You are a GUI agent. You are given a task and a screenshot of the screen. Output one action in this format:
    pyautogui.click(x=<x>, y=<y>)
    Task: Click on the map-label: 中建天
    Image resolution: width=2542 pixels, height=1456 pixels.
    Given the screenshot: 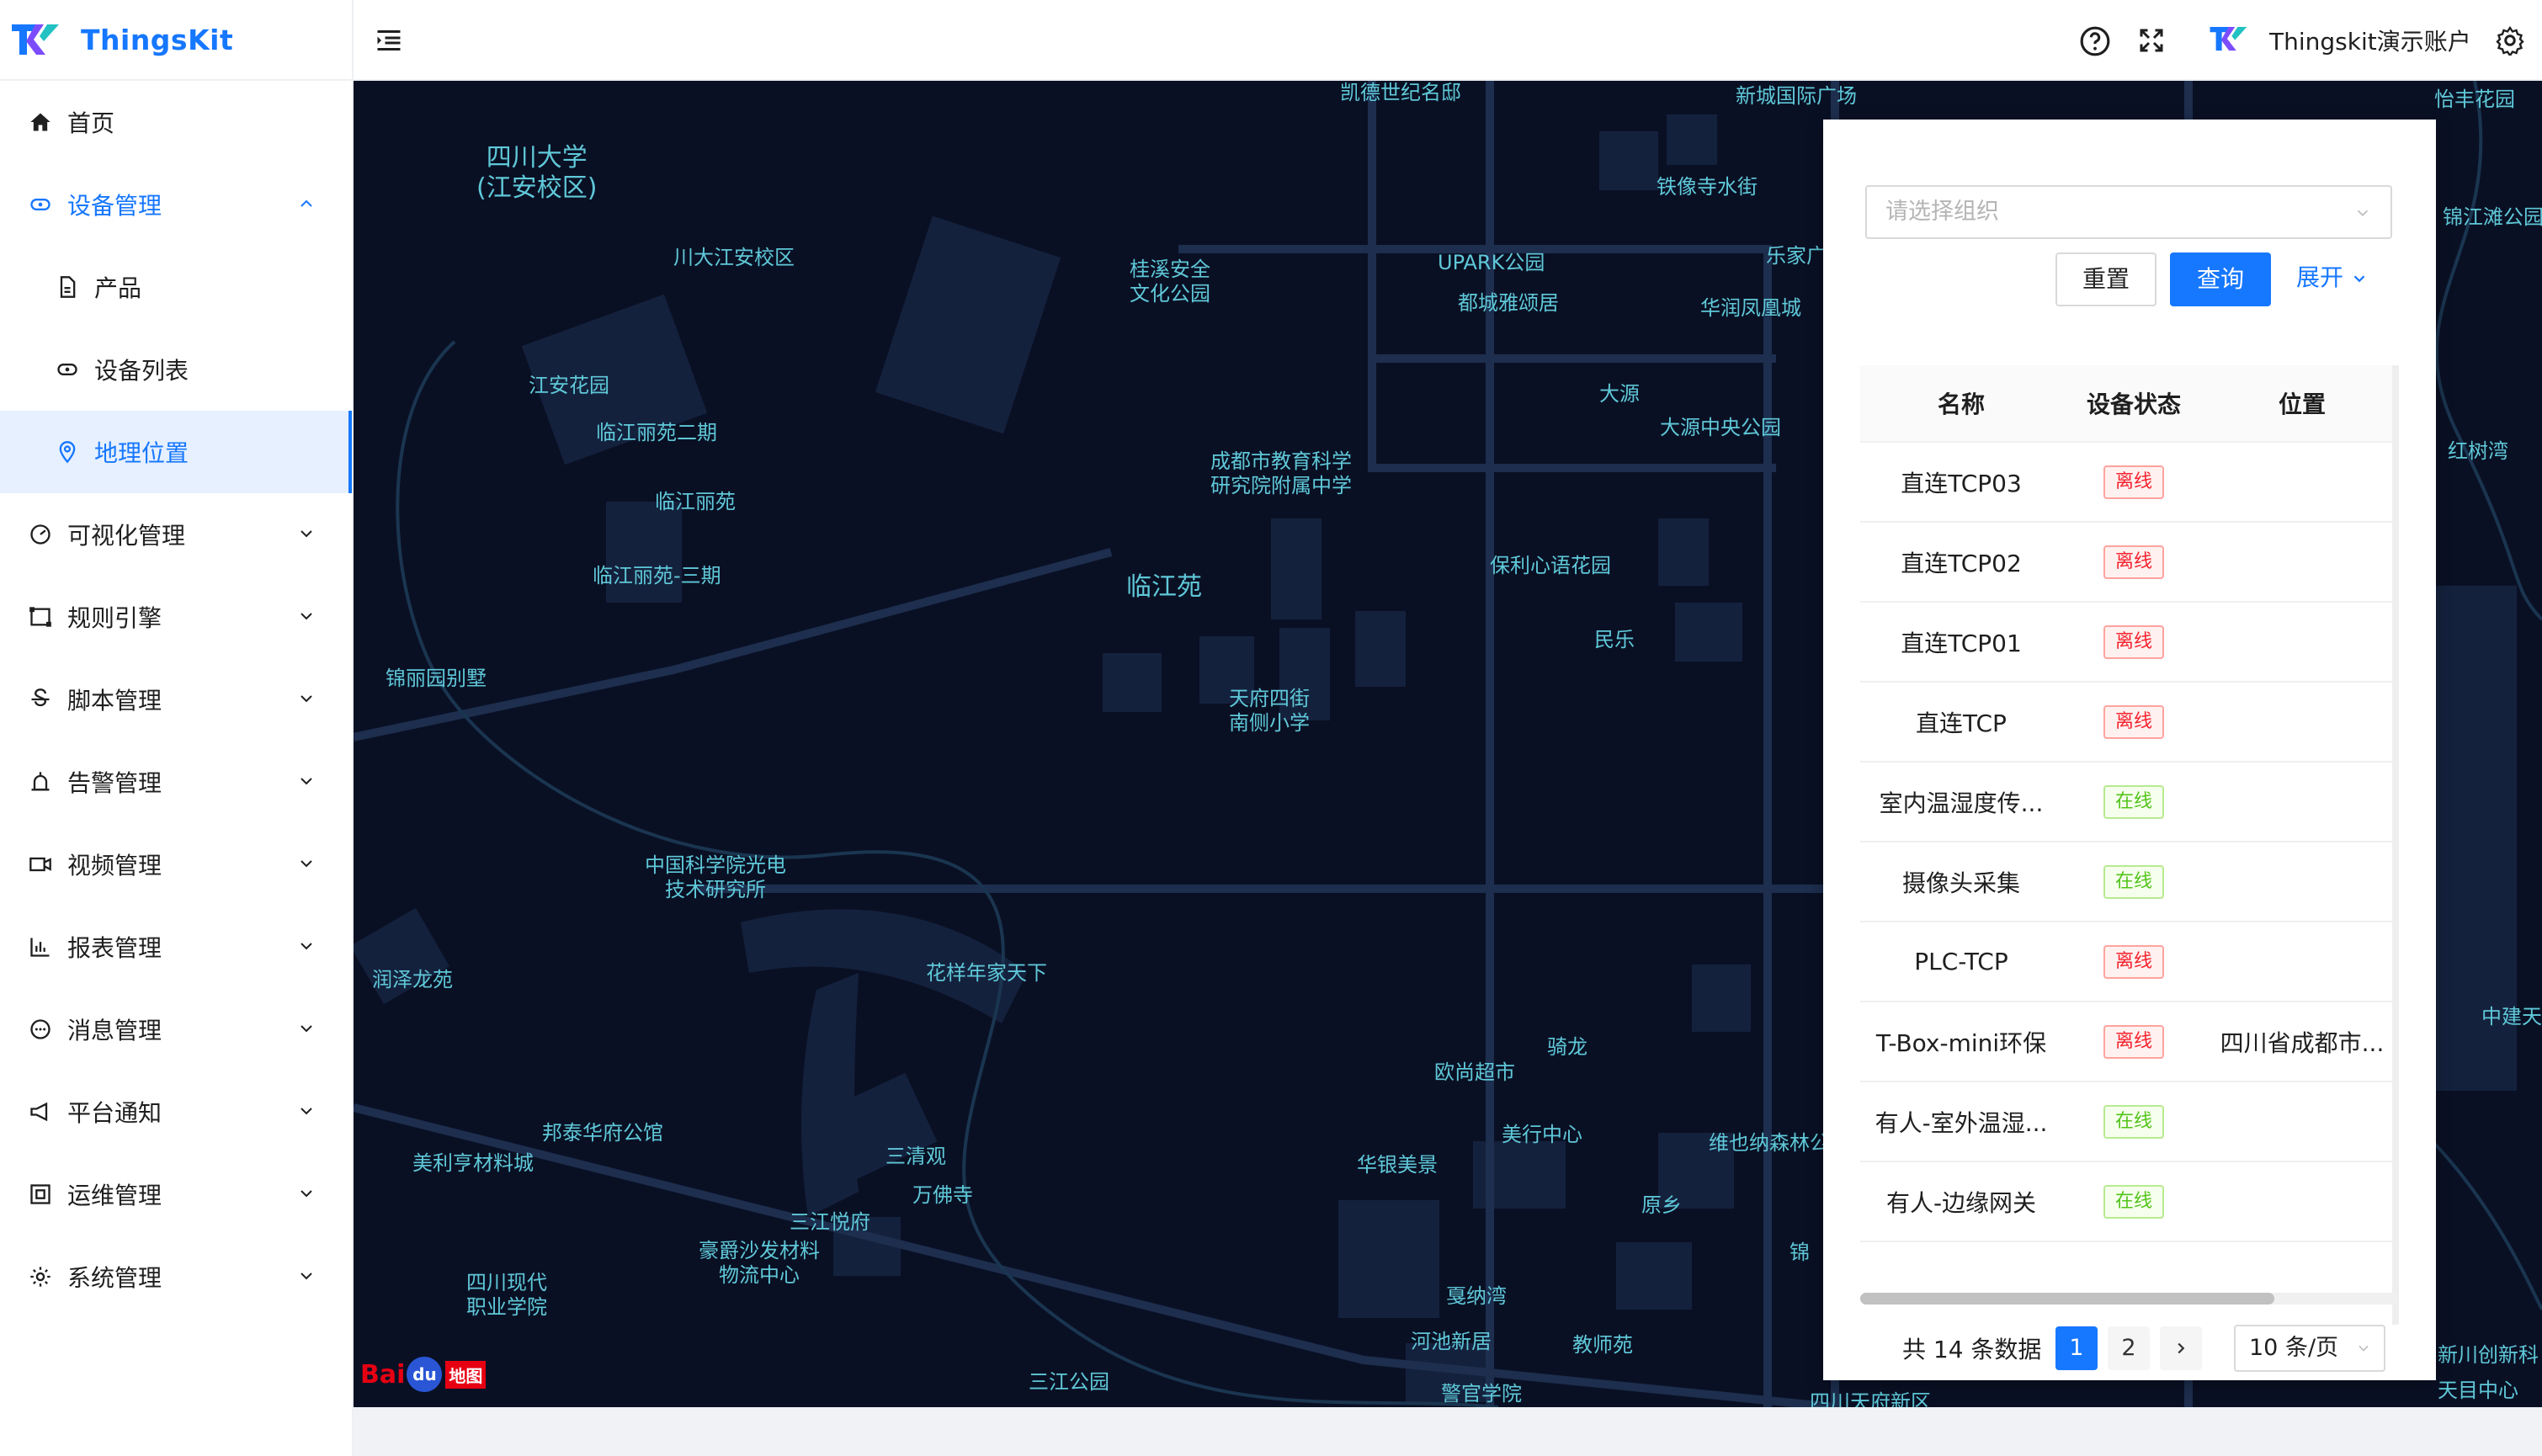 What is the action you would take?
    pyautogui.click(x=2511, y=1017)
    